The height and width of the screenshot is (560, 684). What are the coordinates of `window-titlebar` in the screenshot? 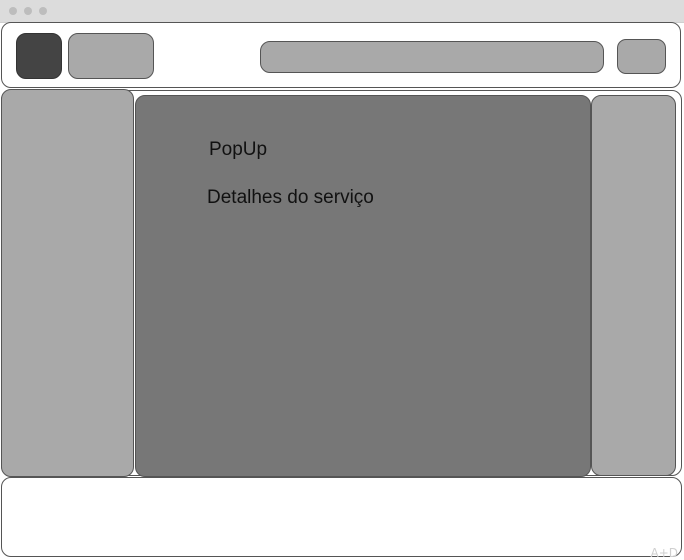 It's located at (342, 11).